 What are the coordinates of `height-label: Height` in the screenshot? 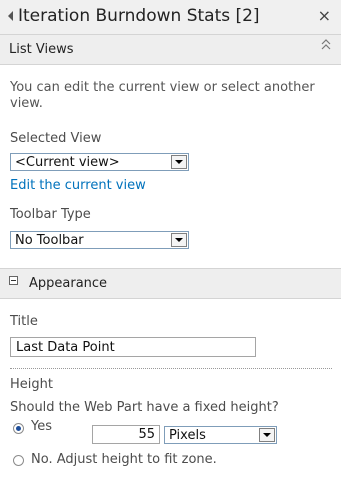 It's located at (31, 384).